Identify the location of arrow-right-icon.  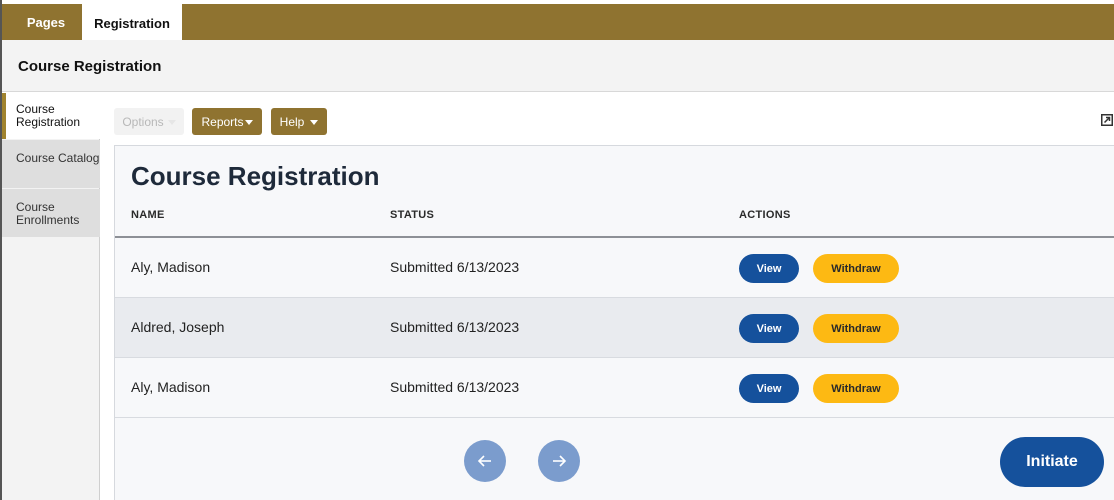
(560, 461).